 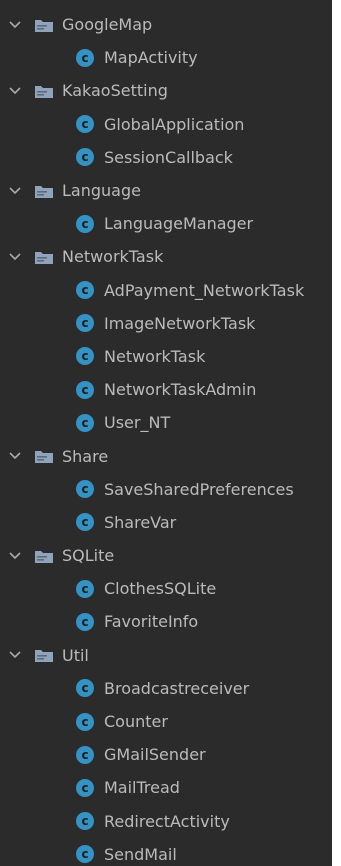 I want to click on tree-class-networktask: c NetworkTask, so click(x=166, y=356).